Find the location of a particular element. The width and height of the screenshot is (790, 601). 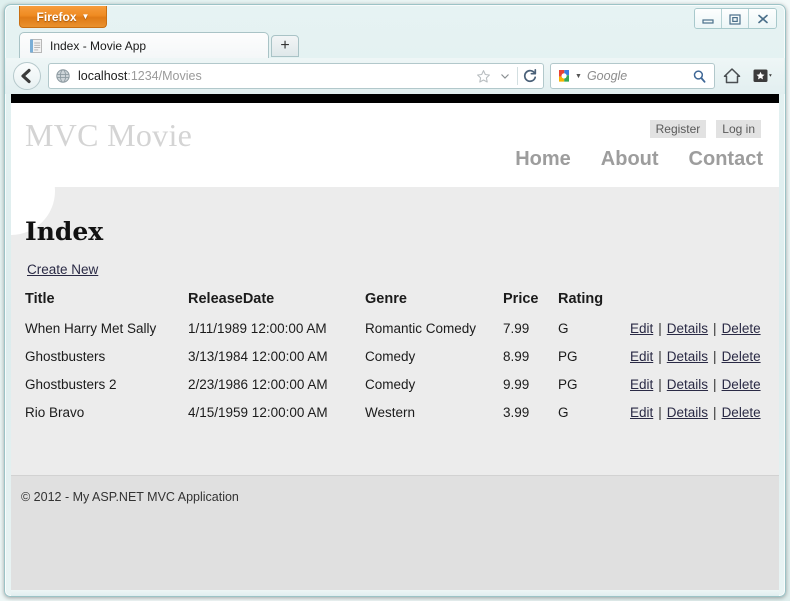

globe-icon is located at coordinates (63, 76).